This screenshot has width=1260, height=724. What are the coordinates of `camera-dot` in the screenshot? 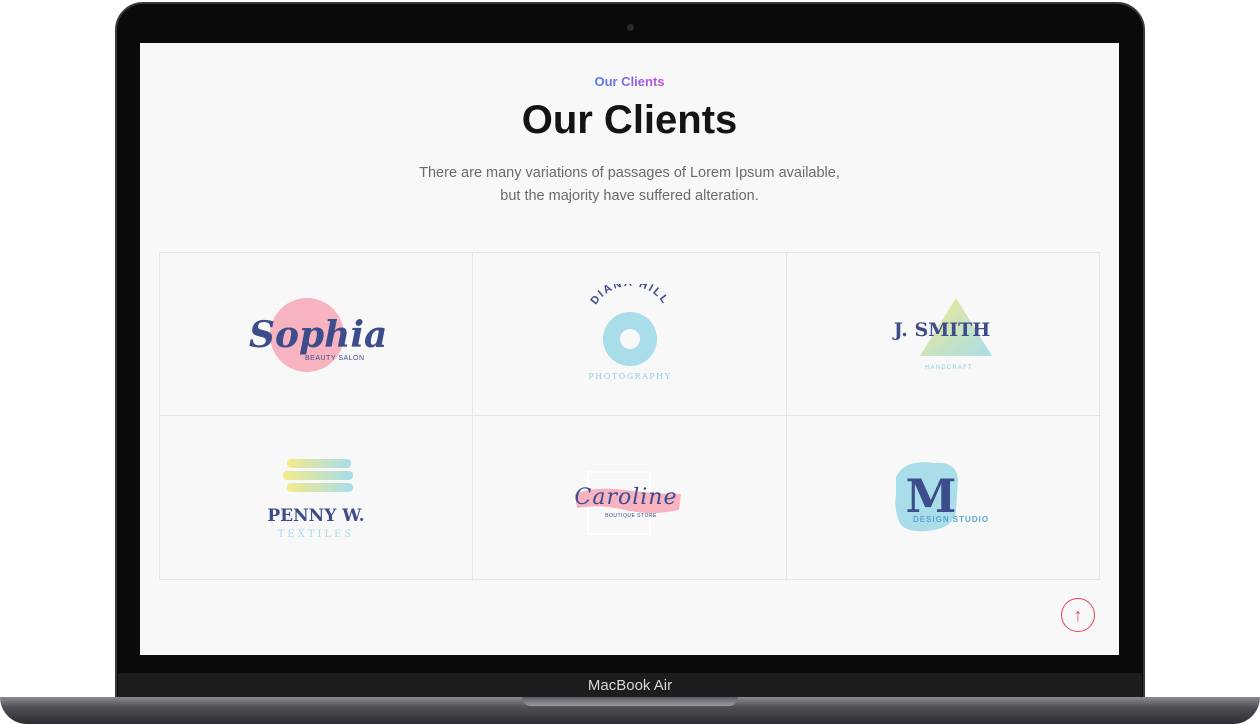 It's located at (630, 27).